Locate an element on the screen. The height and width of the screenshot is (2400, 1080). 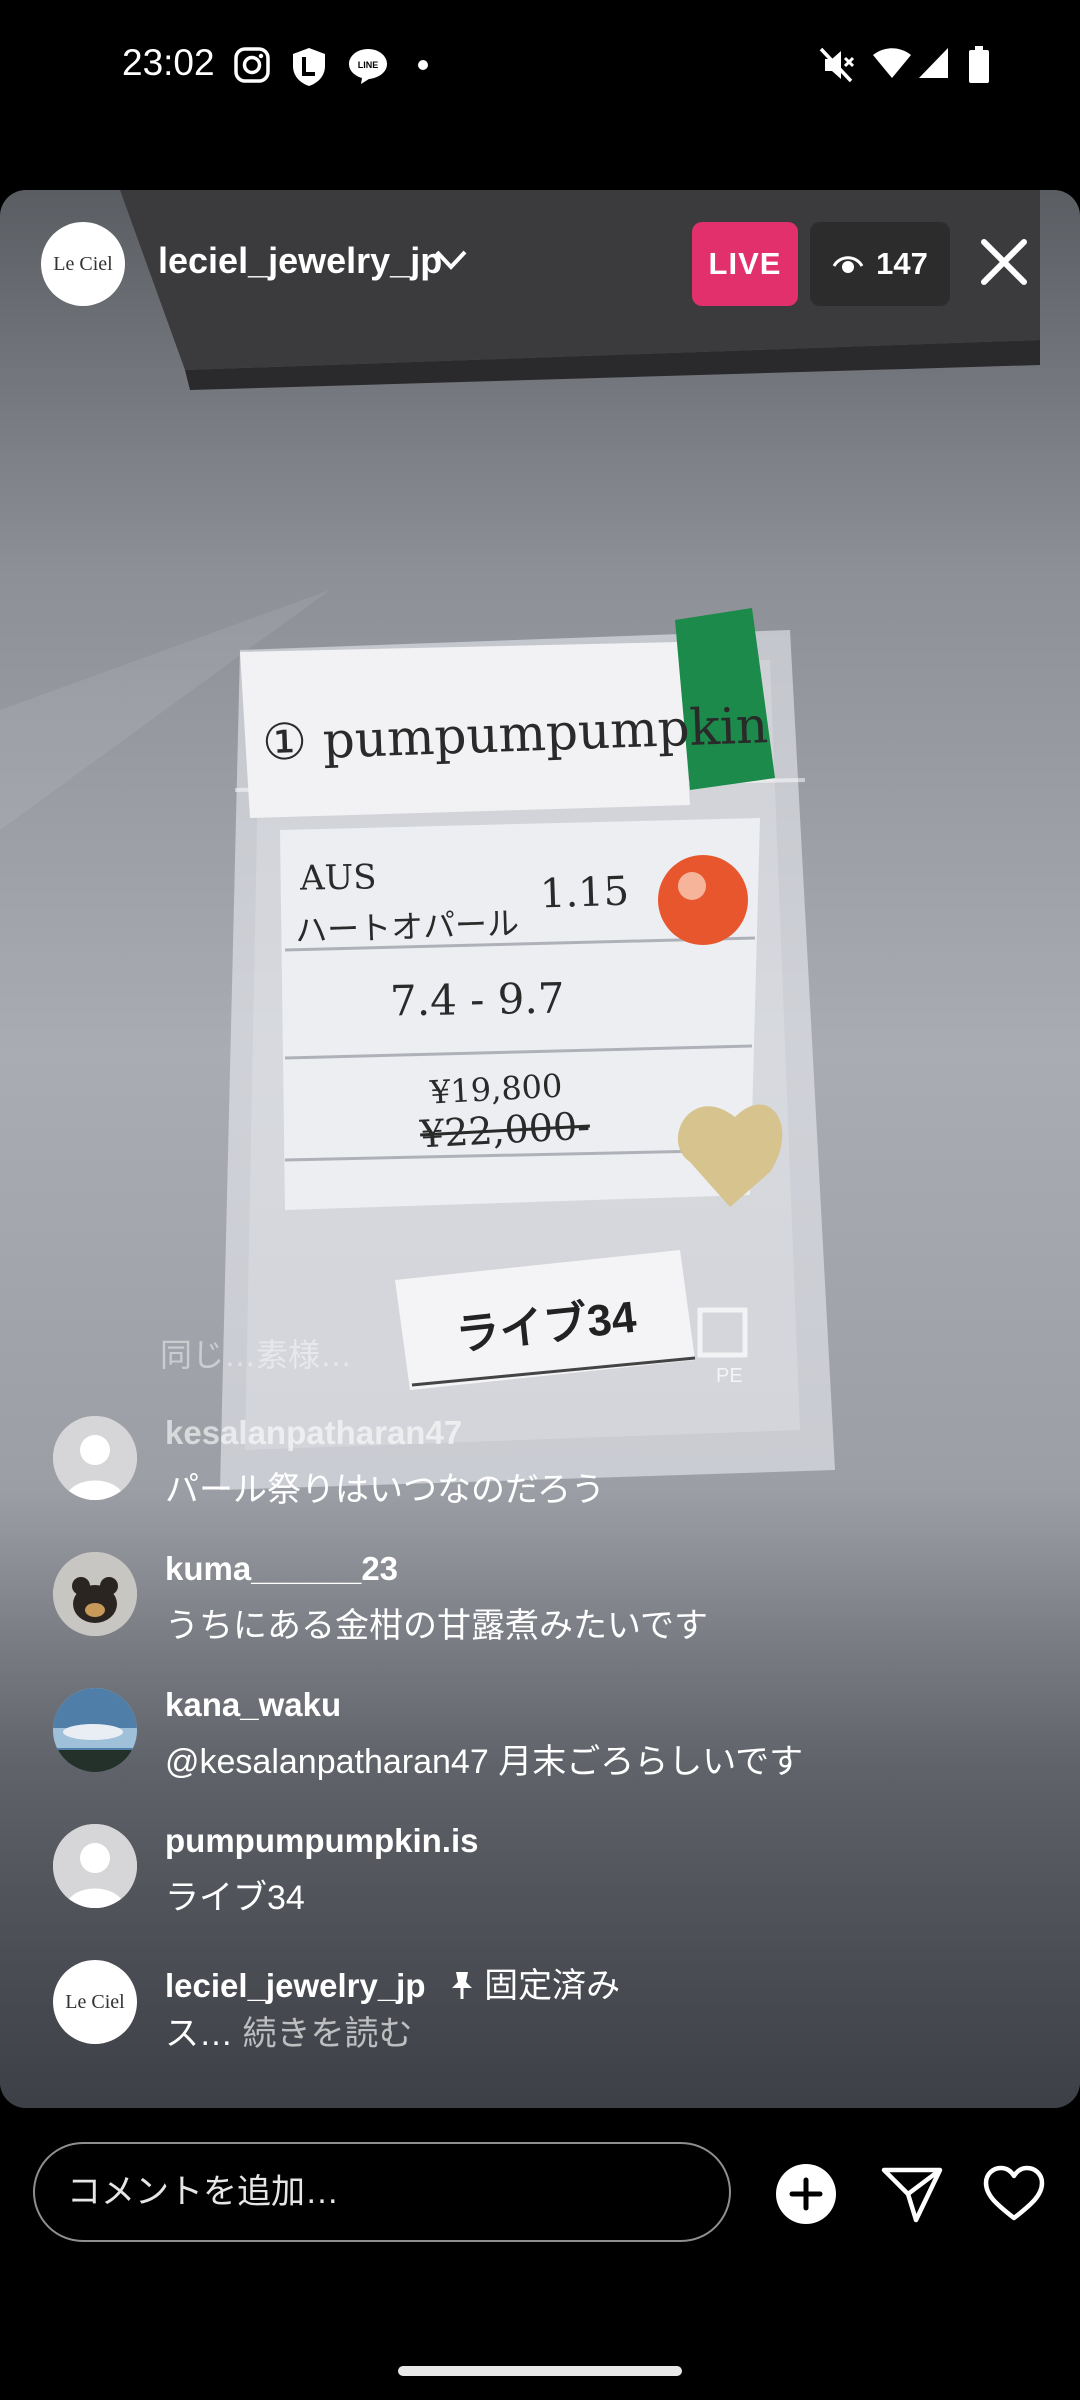
l-shield-icon is located at coordinates (309, 67).